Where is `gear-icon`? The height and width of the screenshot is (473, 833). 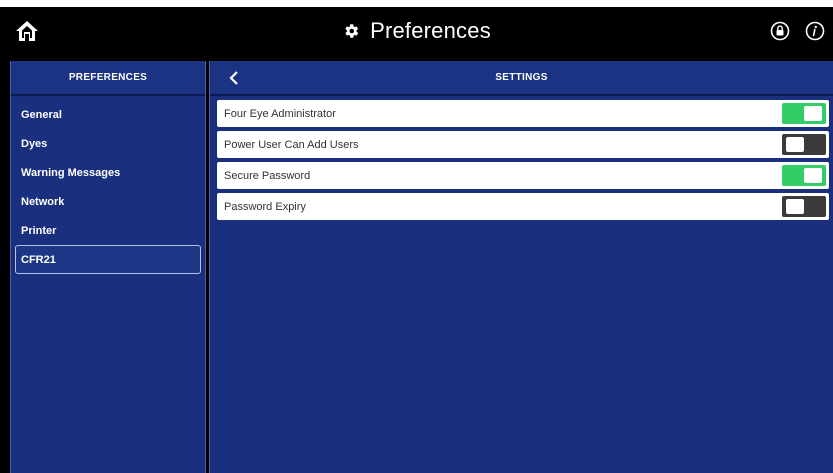 gear-icon is located at coordinates (352, 31).